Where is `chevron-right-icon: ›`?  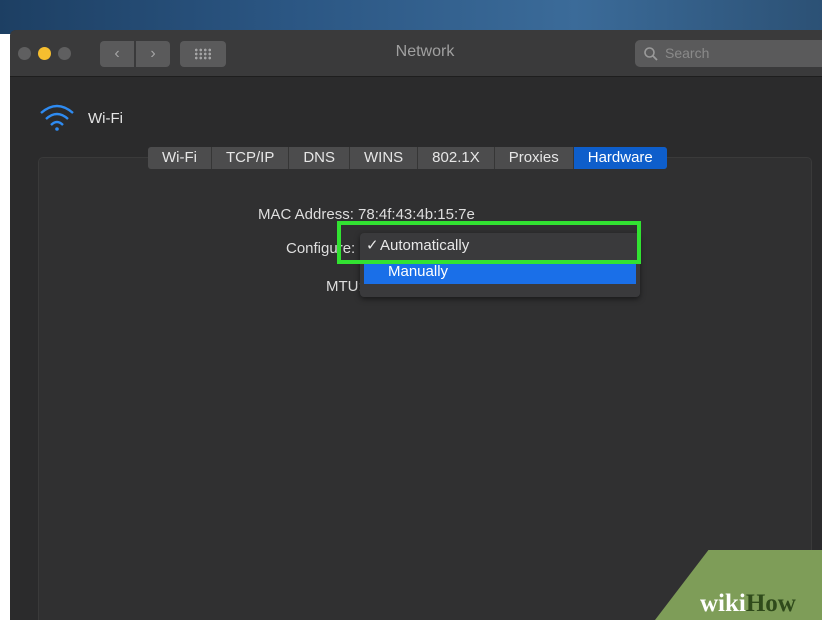 chevron-right-icon: › is located at coordinates (153, 53).